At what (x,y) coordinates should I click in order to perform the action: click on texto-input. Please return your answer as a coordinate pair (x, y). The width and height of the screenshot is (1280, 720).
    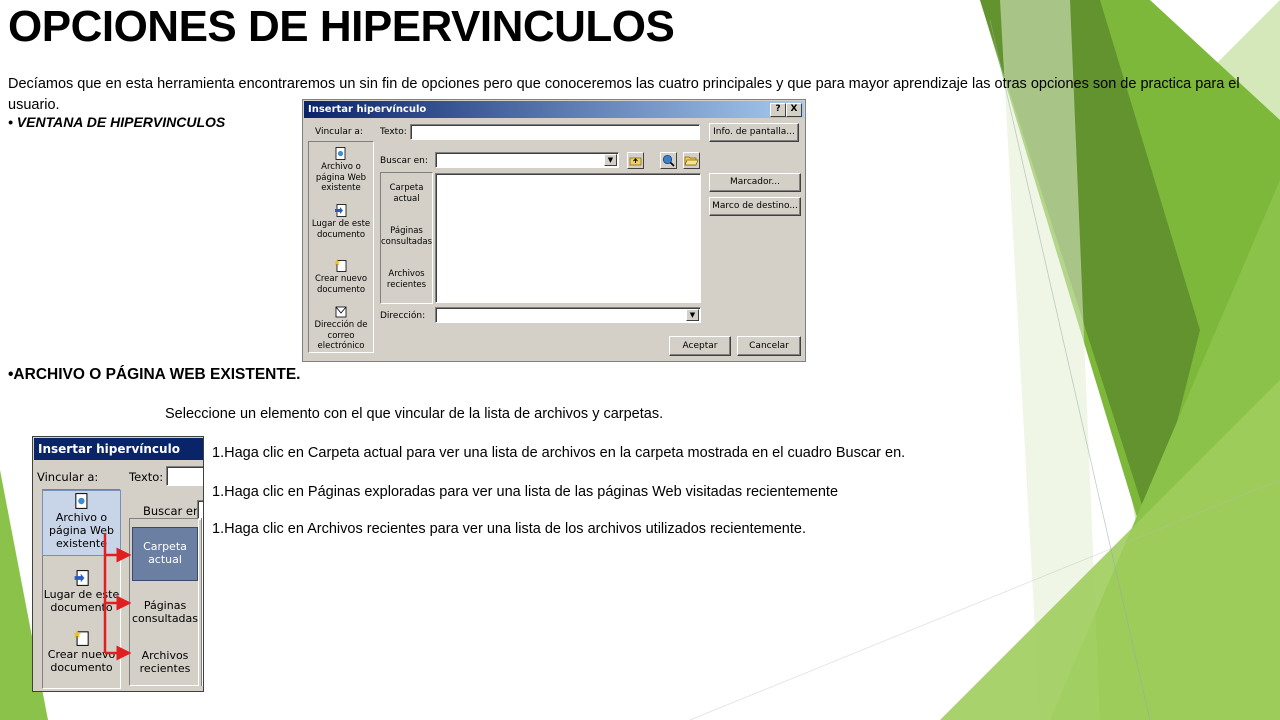
    Looking at the image, I should click on (555, 132).